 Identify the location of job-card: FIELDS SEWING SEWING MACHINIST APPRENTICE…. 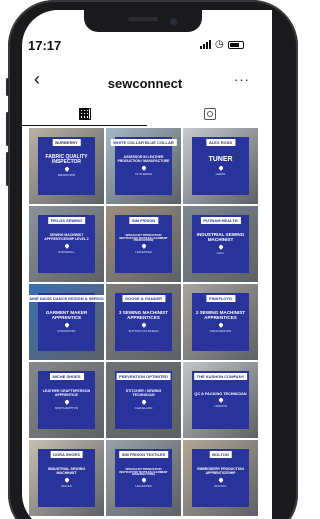
(66, 244).